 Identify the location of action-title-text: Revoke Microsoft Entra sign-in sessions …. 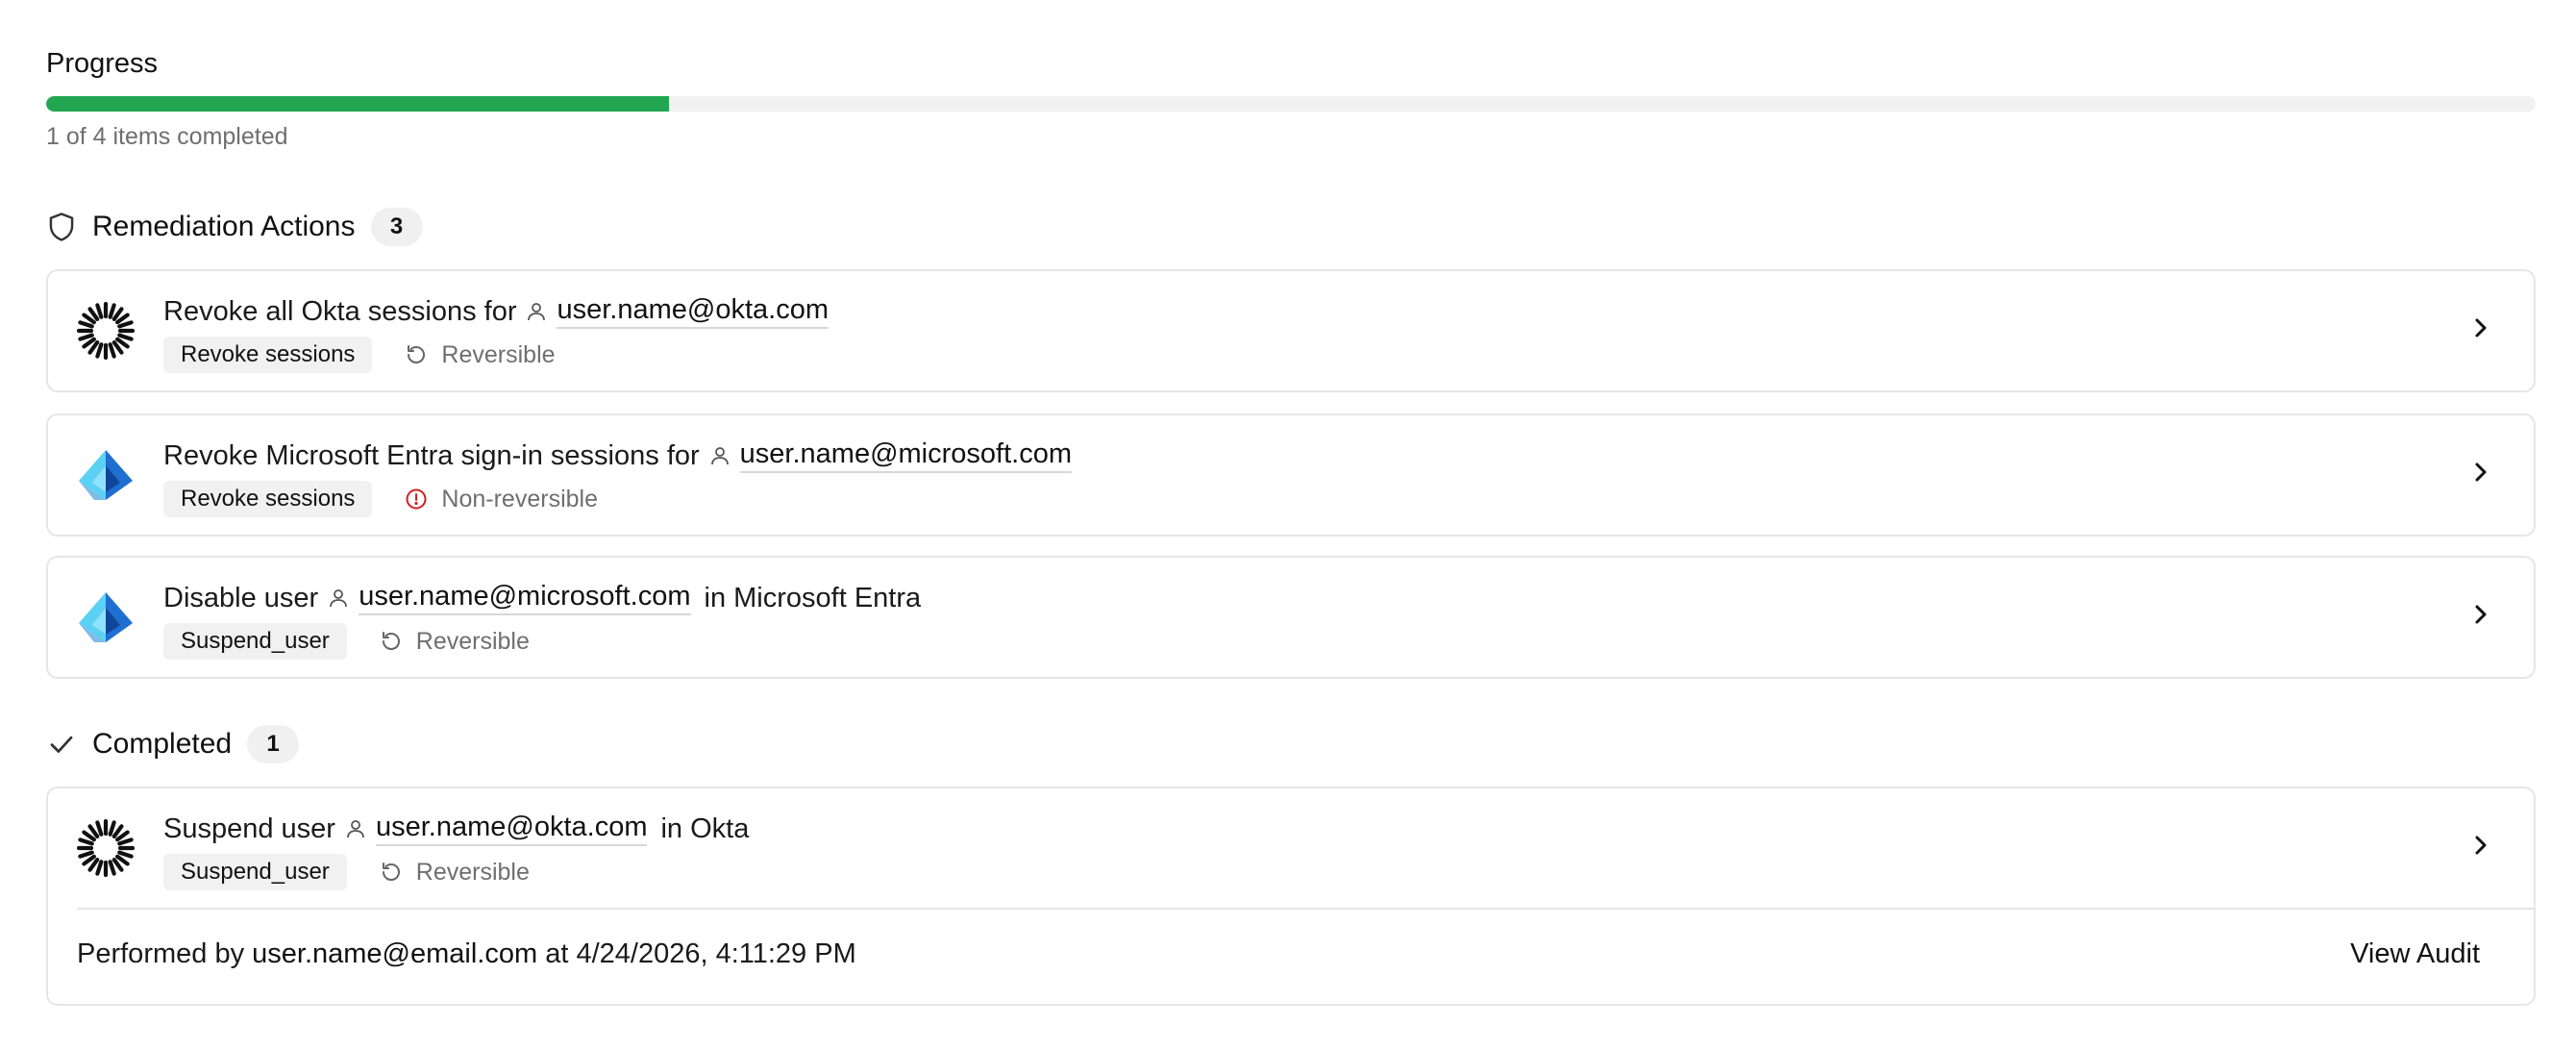
(432, 455).